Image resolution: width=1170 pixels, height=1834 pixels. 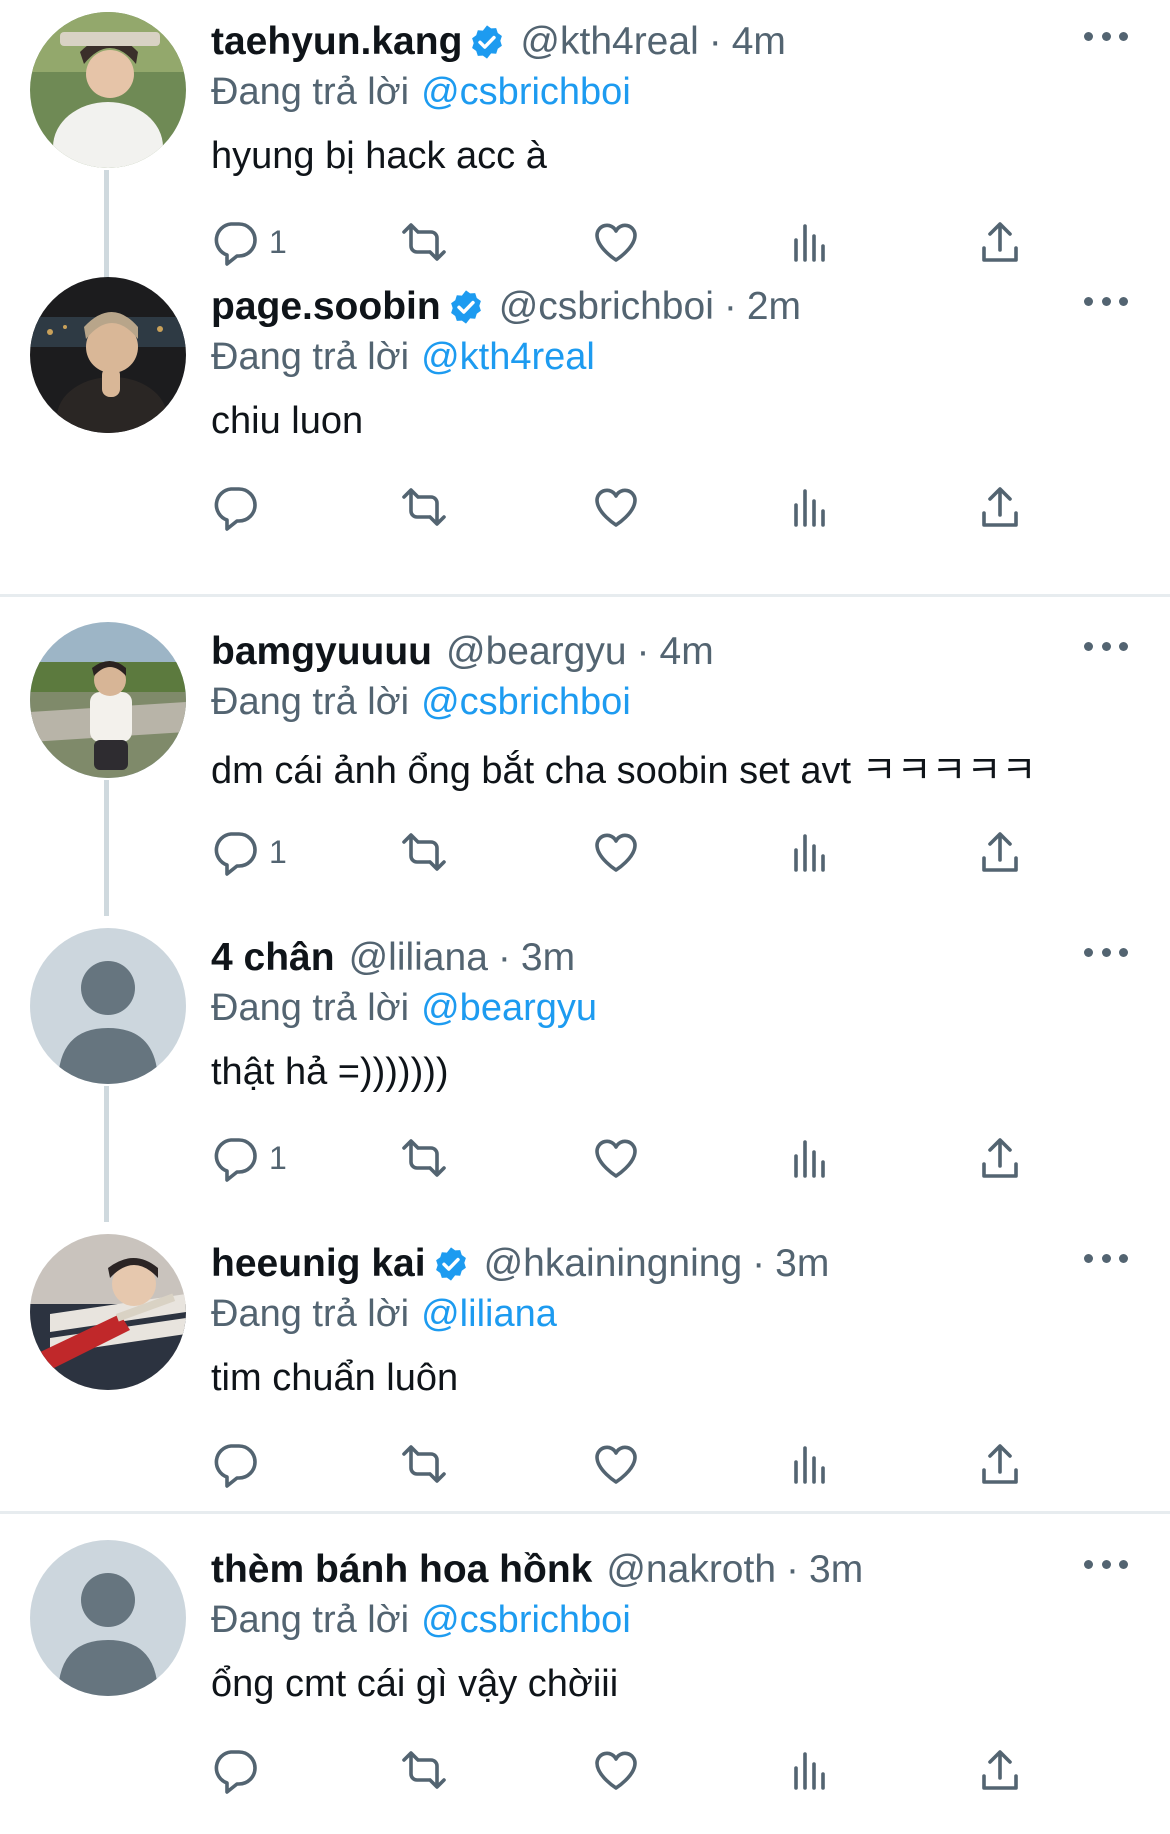 What do you see at coordinates (418, 958) in the screenshot?
I see `user-handle: @liliana` at bounding box center [418, 958].